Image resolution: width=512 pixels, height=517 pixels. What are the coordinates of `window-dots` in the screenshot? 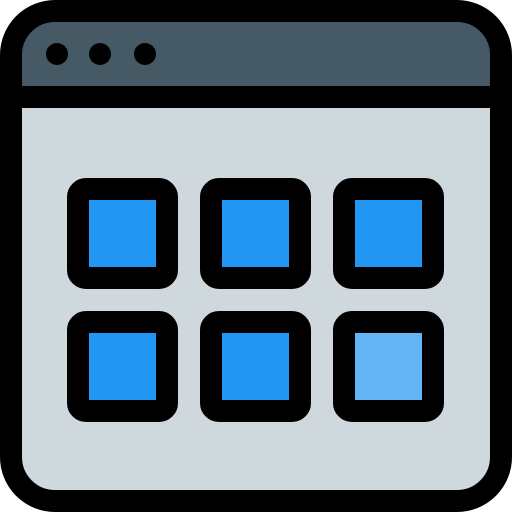 It's located at (101, 54).